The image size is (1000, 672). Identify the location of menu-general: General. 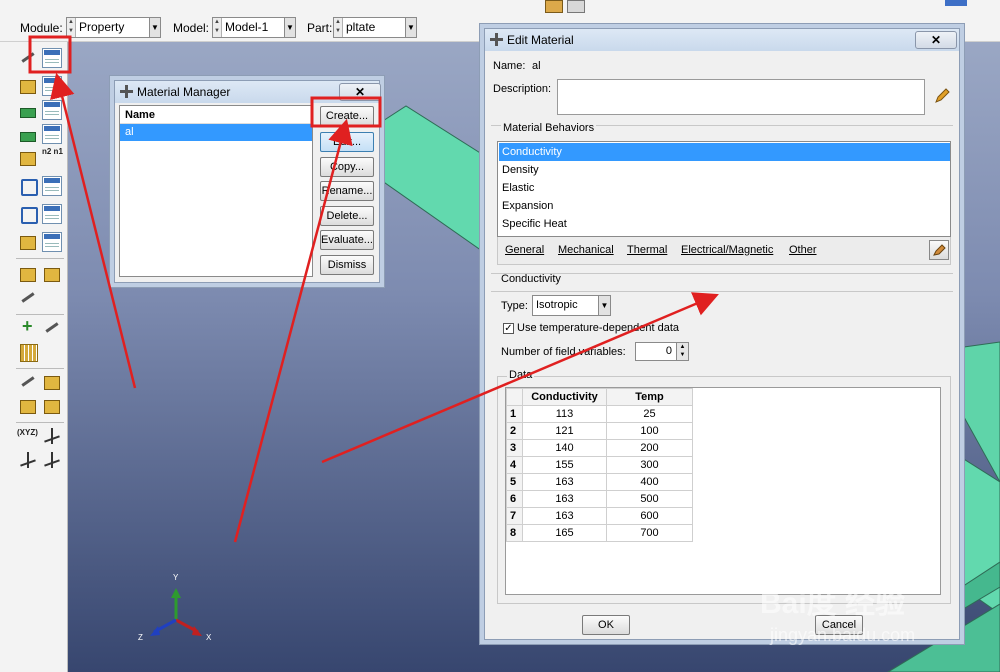
(524, 250).